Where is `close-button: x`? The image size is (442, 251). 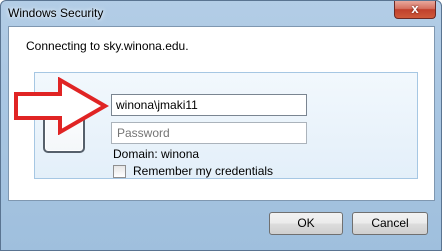
close-button: x is located at coordinates (415, 10).